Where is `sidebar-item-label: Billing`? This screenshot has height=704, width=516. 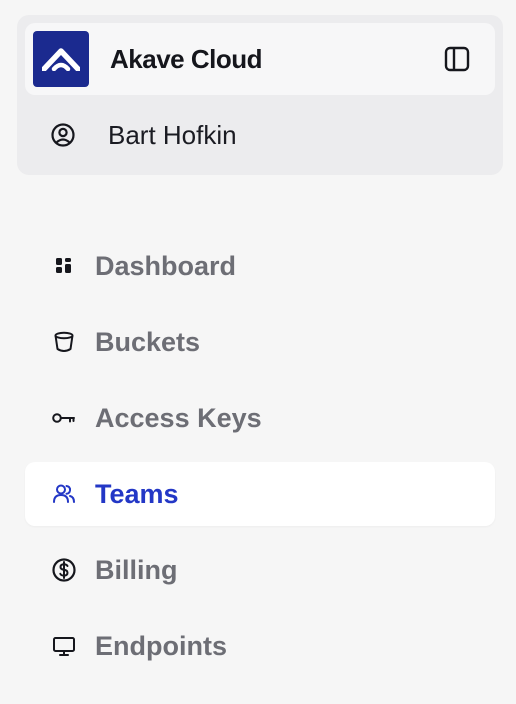
sidebar-item-label: Billing is located at coordinates (136, 569).